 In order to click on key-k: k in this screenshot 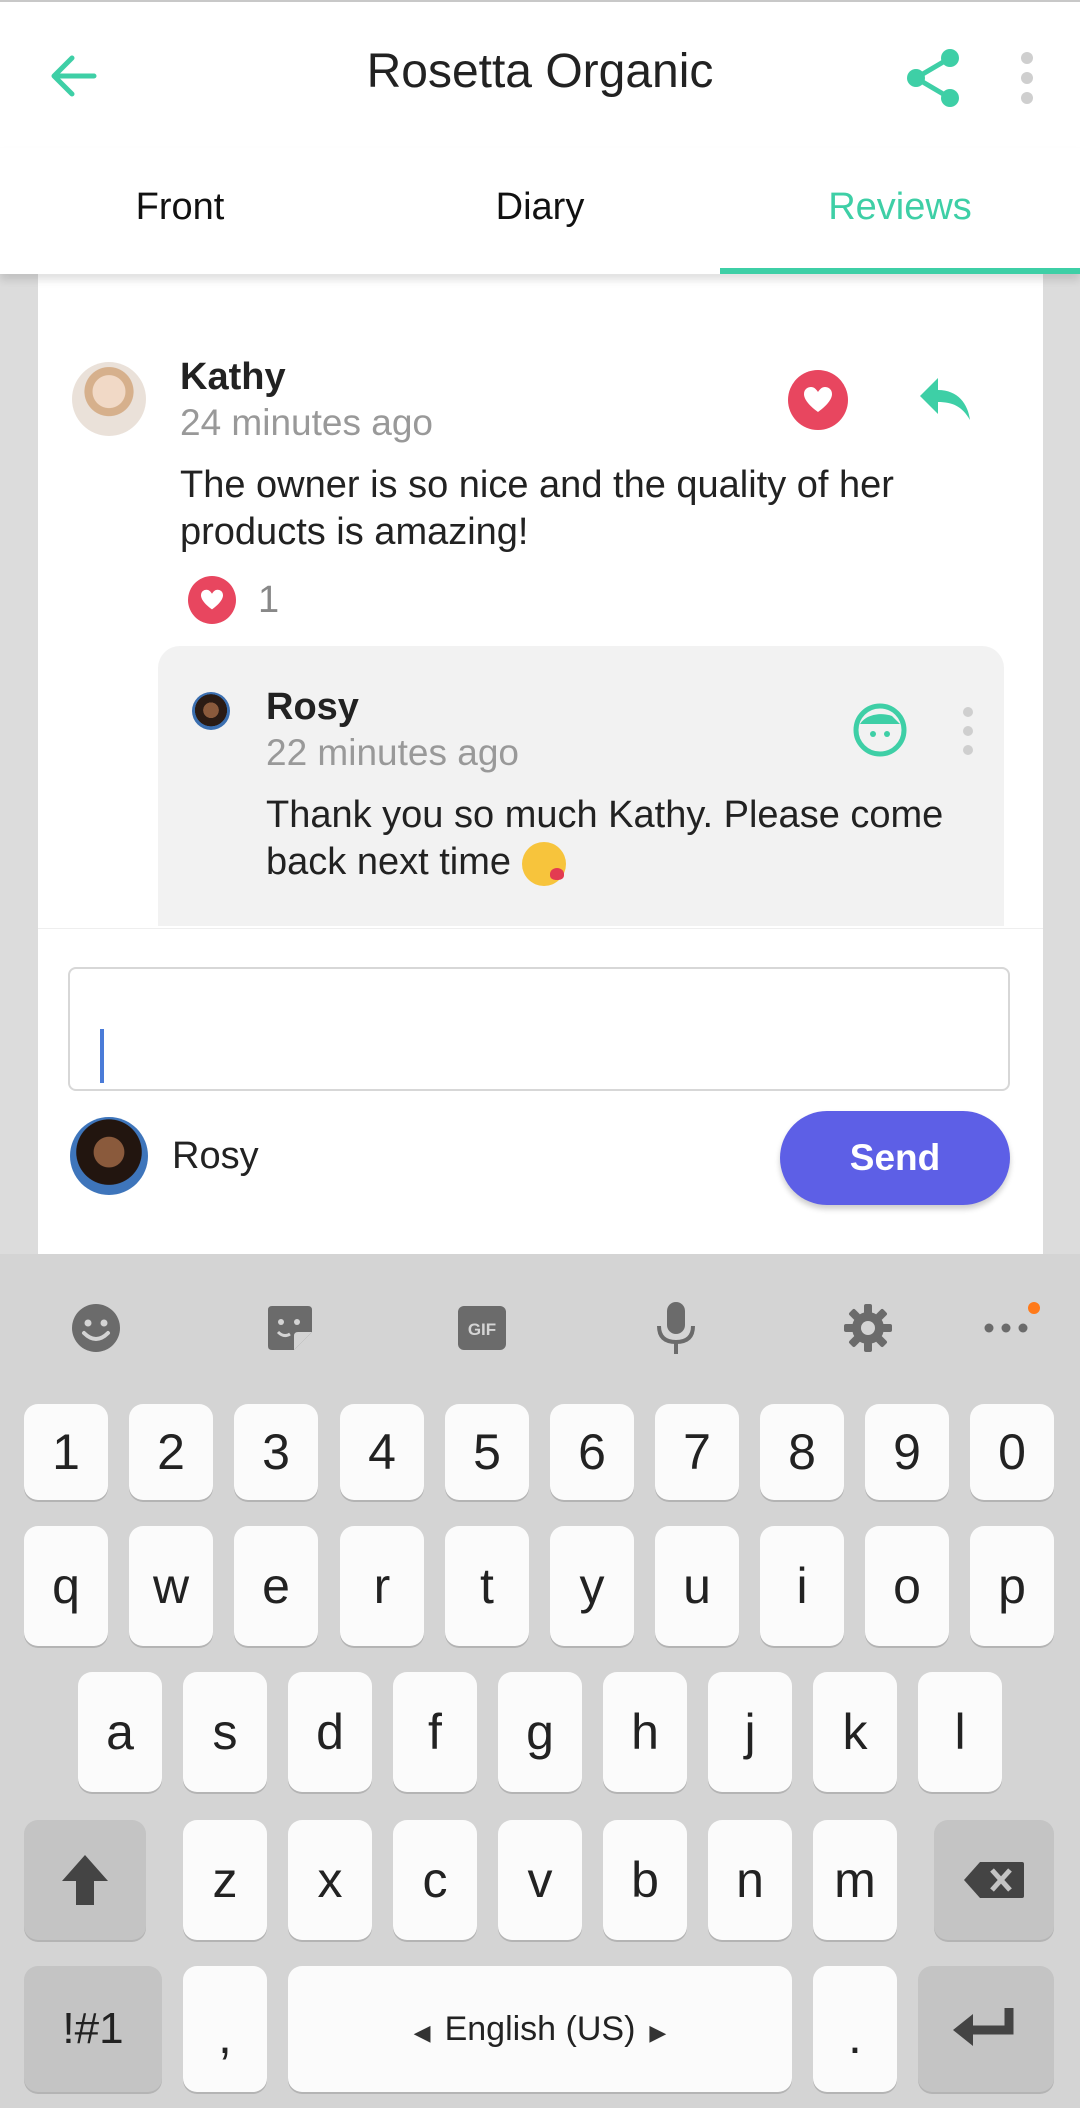, I will do `click(855, 1732)`.